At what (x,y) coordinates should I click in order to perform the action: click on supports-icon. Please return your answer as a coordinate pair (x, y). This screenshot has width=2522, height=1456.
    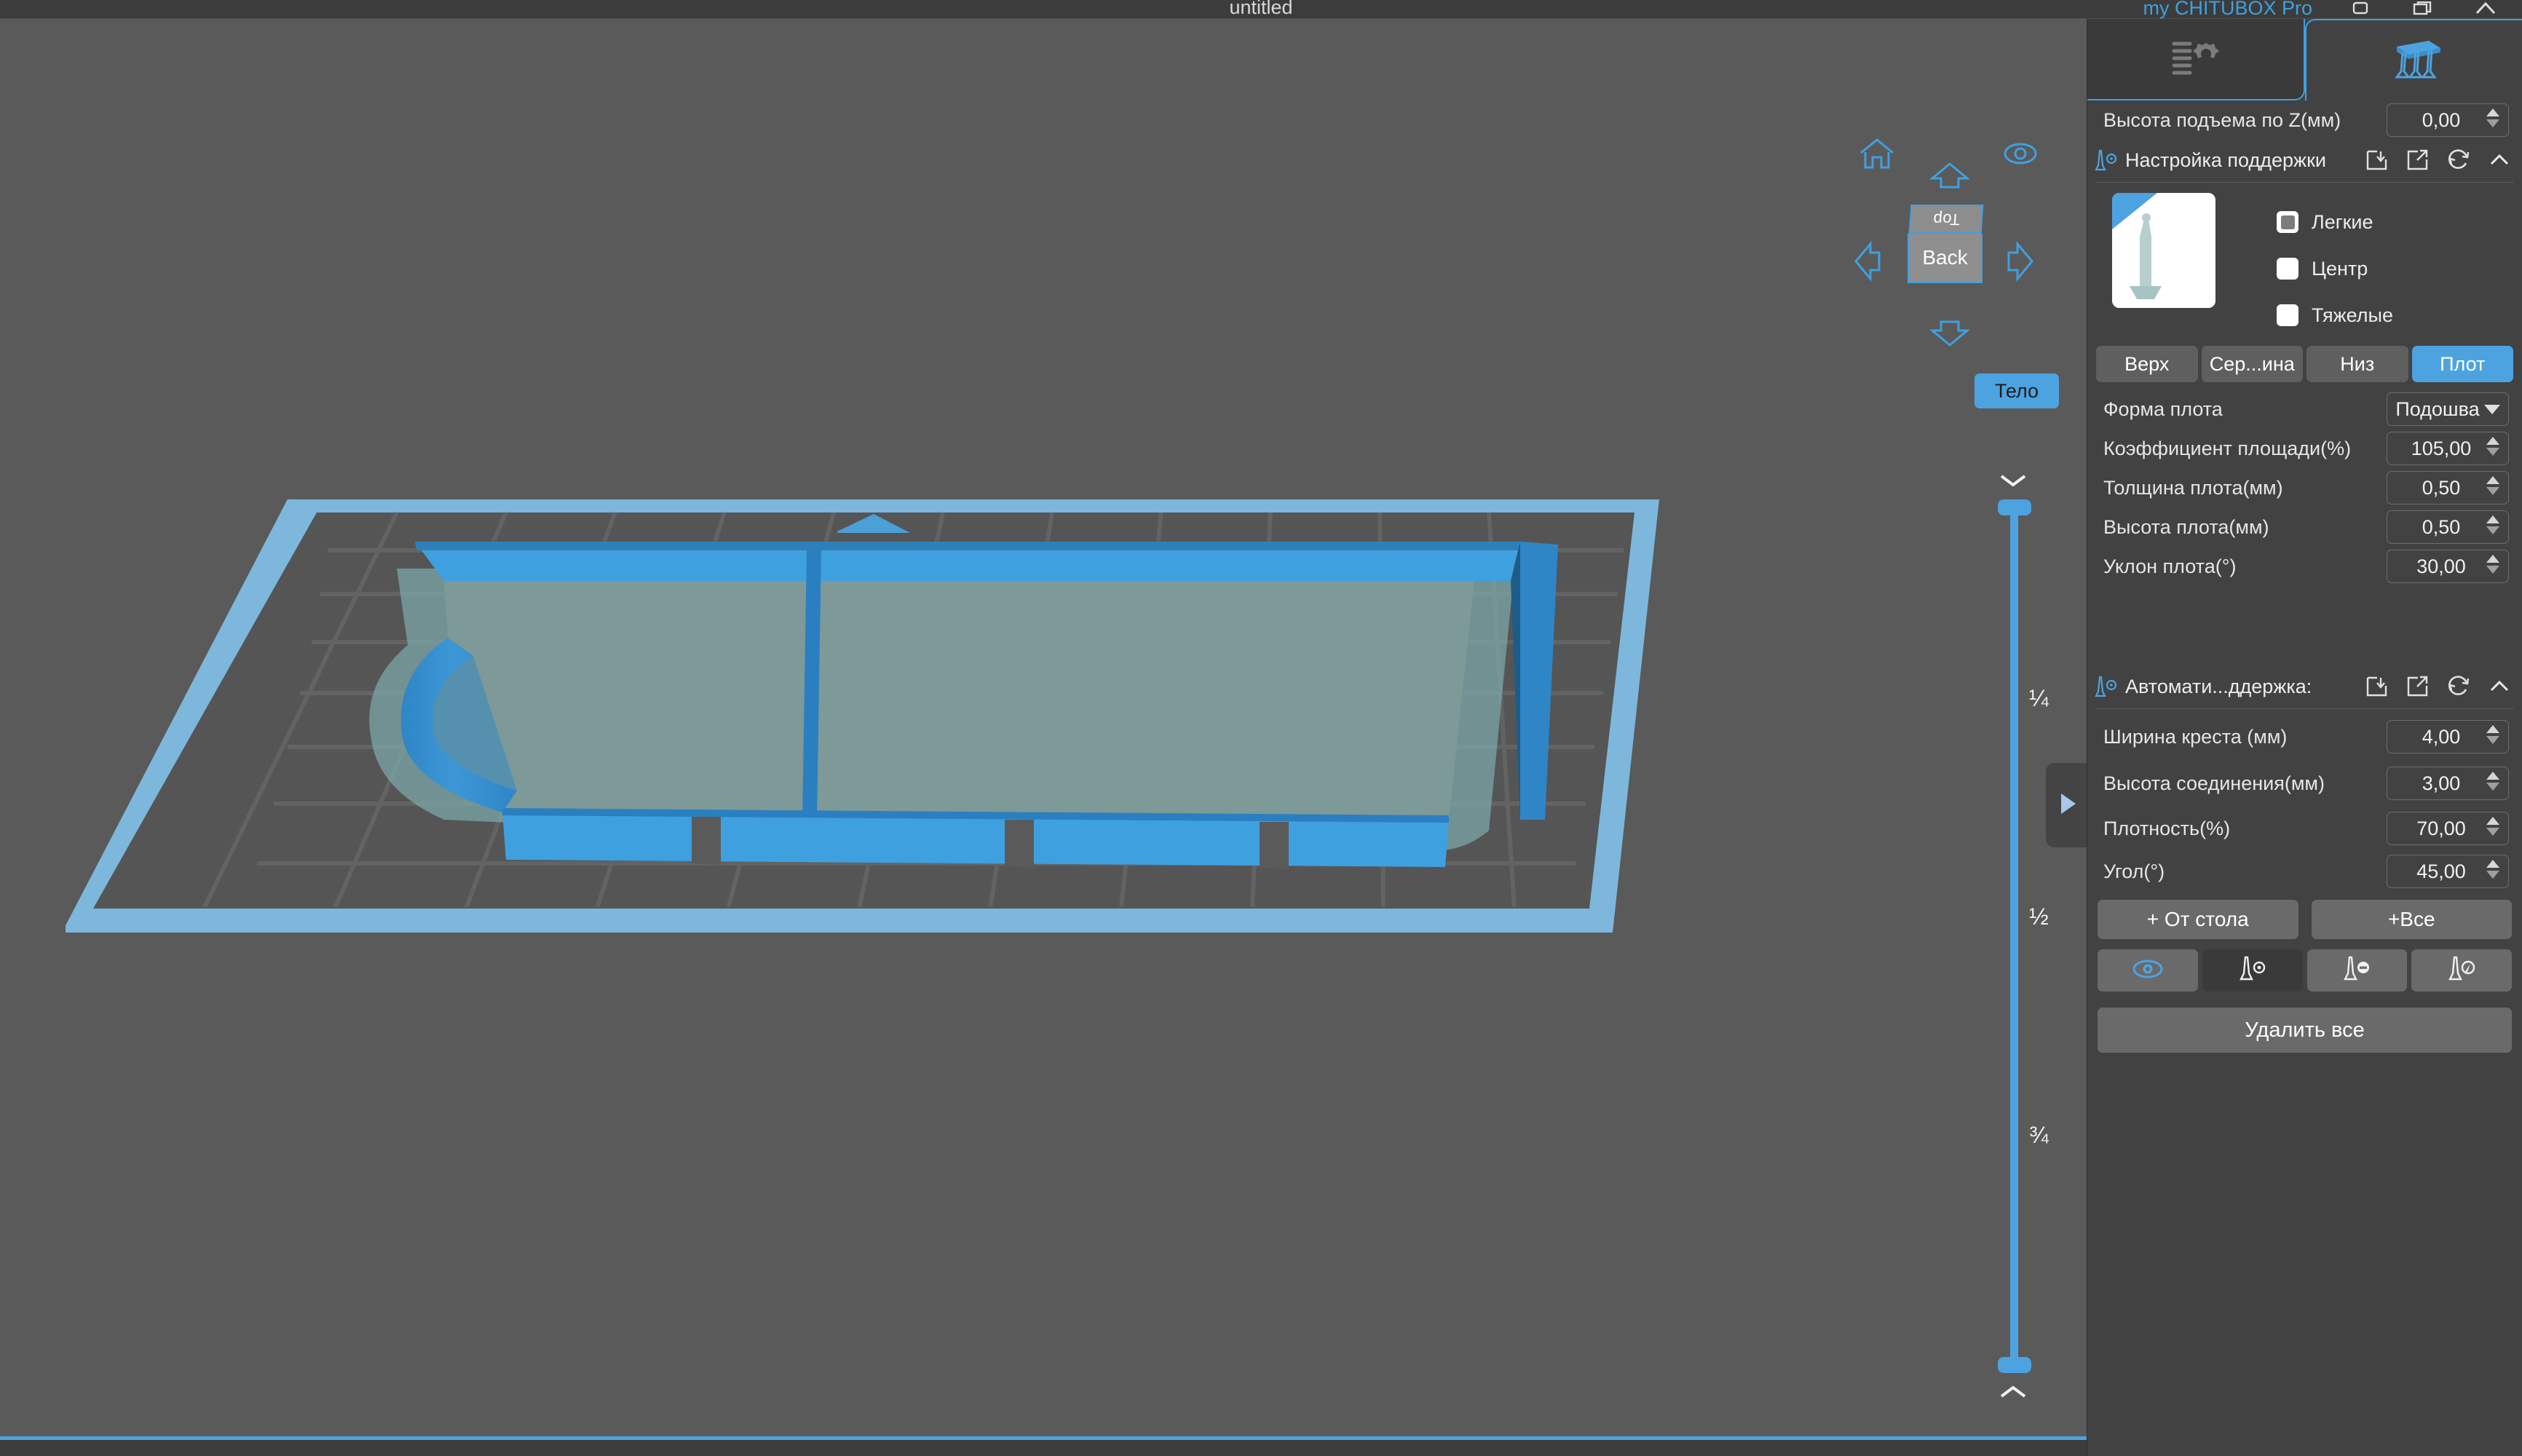
    Looking at the image, I should click on (2414, 60).